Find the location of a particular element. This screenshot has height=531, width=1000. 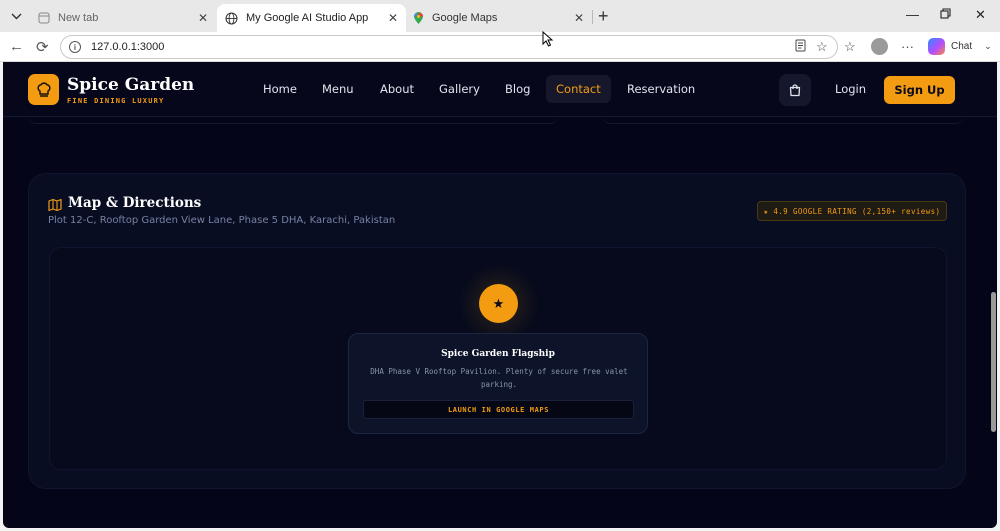

more-options-button: ··· is located at coordinates (907, 46).